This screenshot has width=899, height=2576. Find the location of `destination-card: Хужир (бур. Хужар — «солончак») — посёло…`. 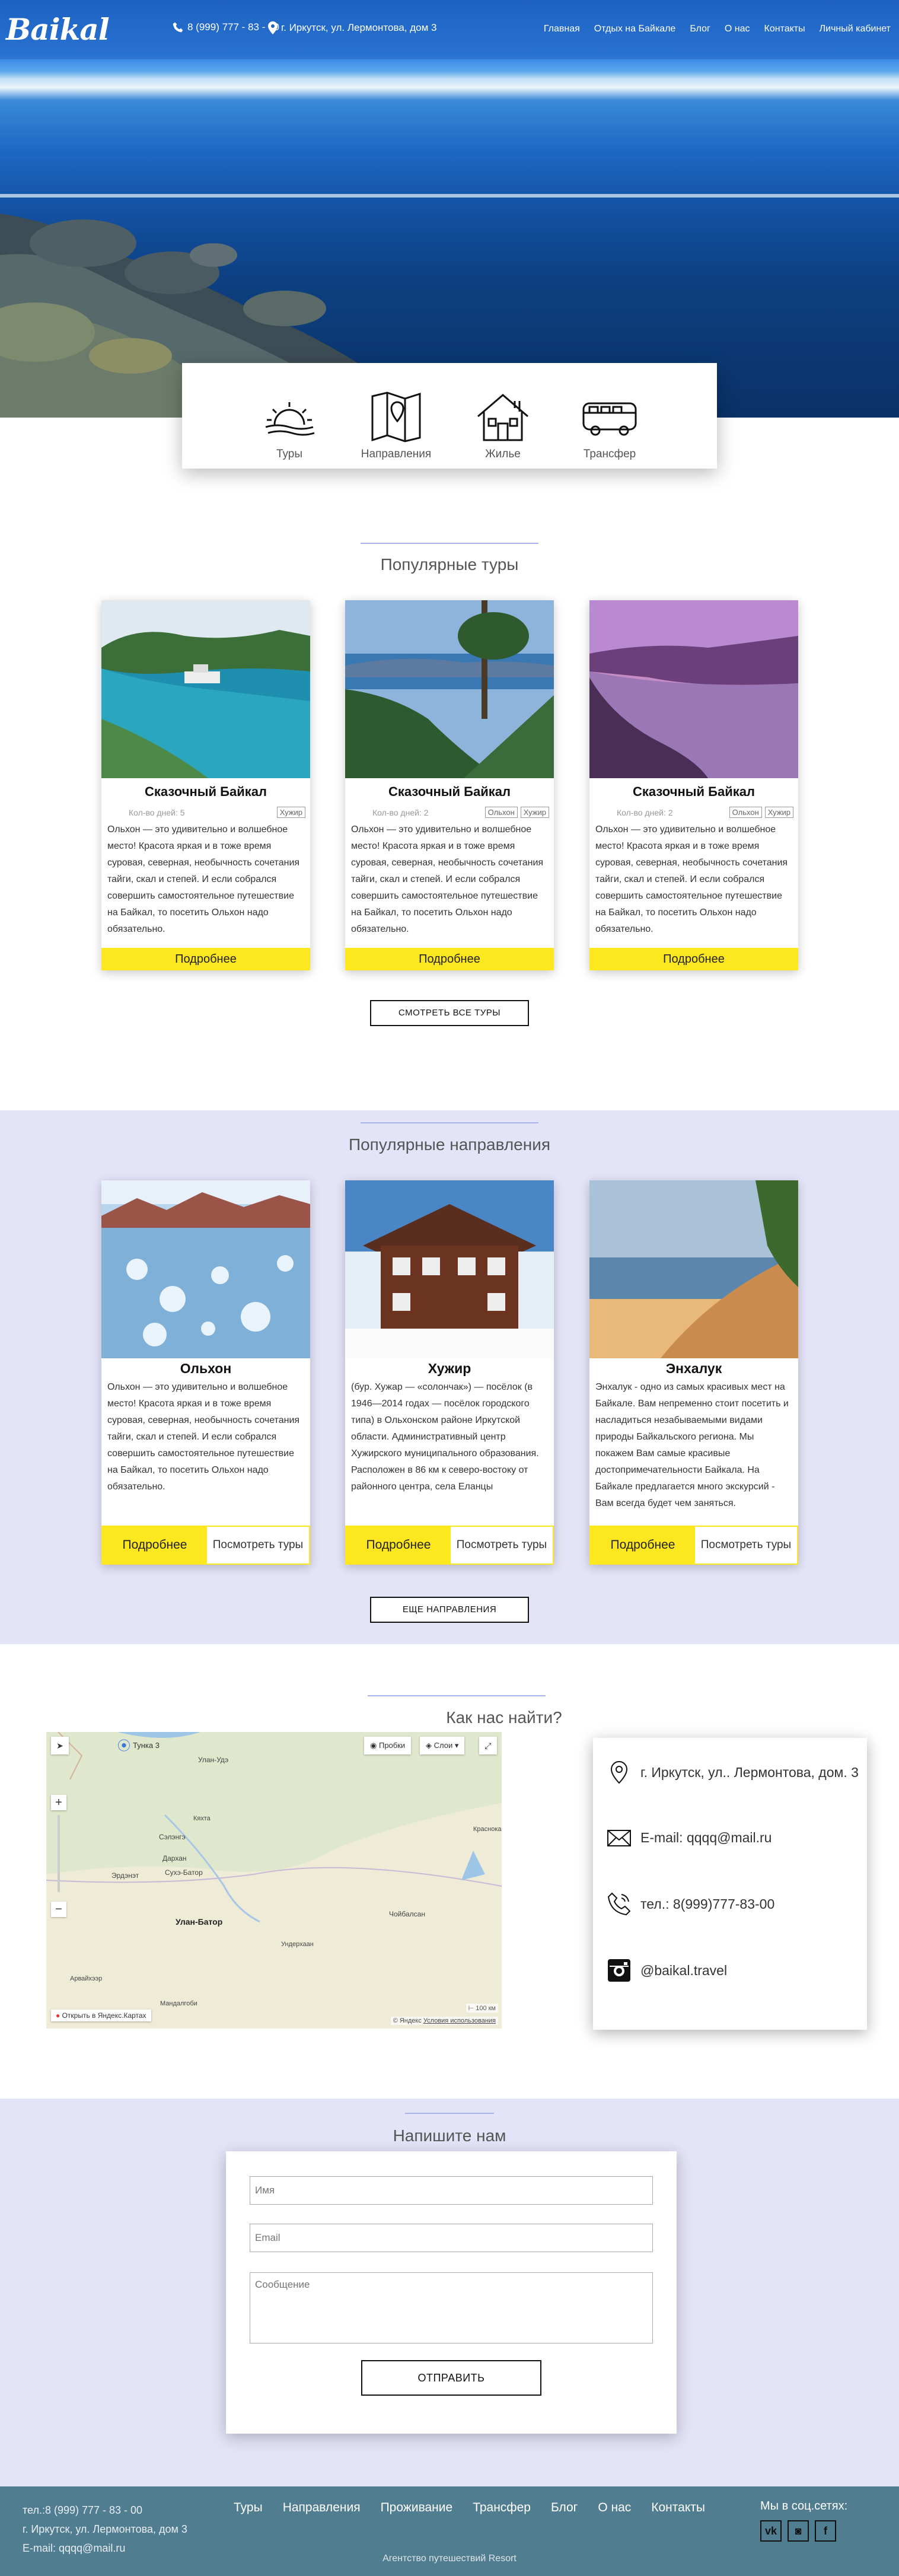

destination-card: Хужир (бур. Хужар — «солончак») — посёло… is located at coordinates (449, 1372).